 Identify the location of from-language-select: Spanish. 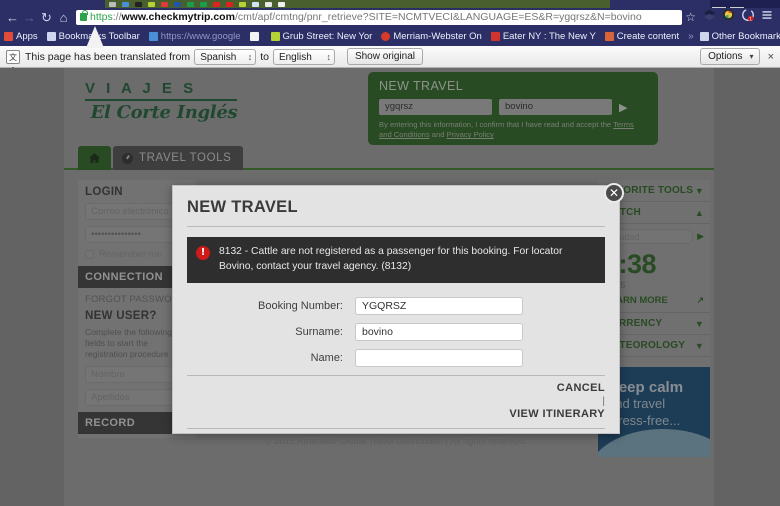
(225, 56).